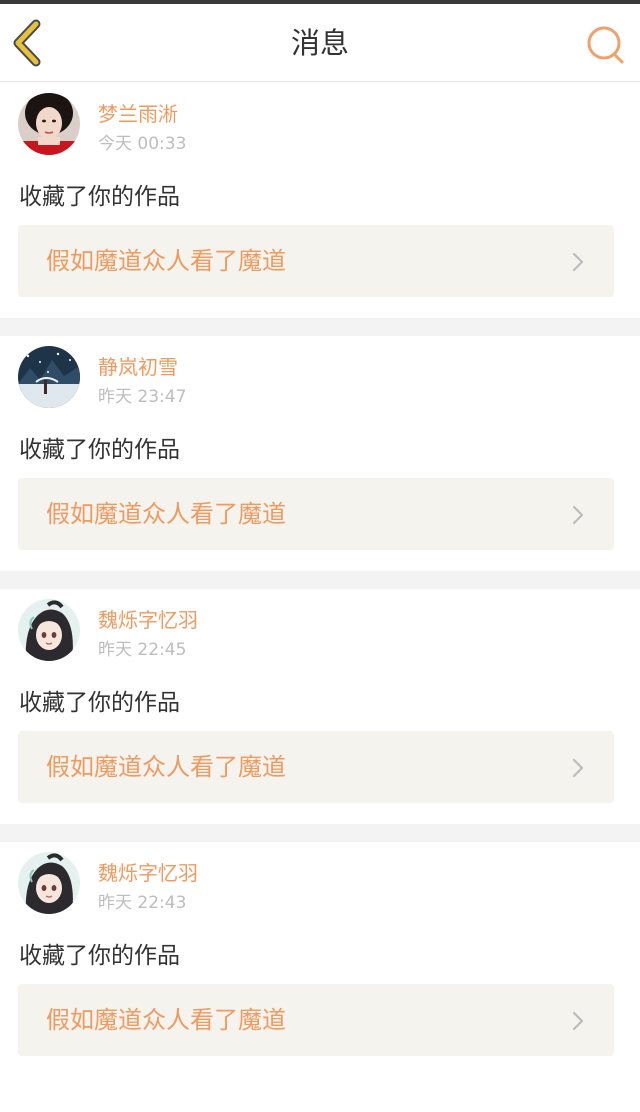 This screenshot has height=1112, width=640. I want to click on search-button, so click(605, 45).